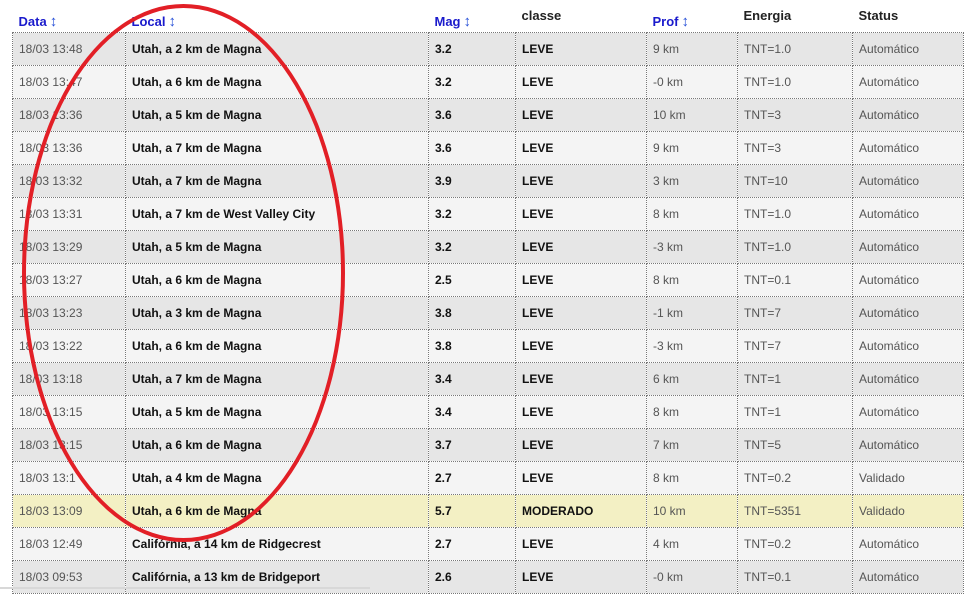 This screenshot has height=594, width=966. Describe the element at coordinates (277, 214) in the screenshot. I see `cell-local: Utah, a 7 km de West Valley City` at that location.